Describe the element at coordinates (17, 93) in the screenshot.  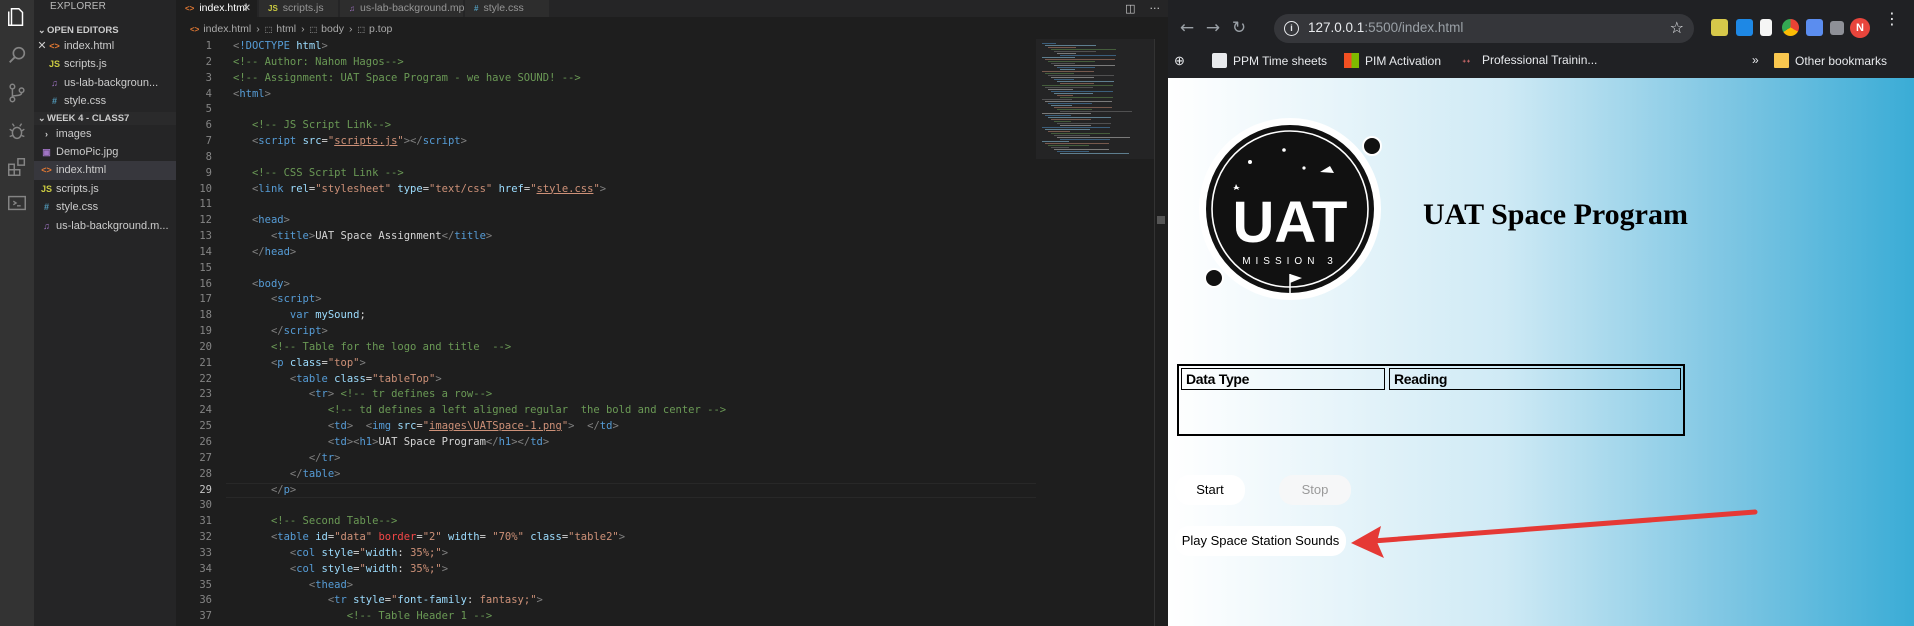
I see `source-control-icon` at that location.